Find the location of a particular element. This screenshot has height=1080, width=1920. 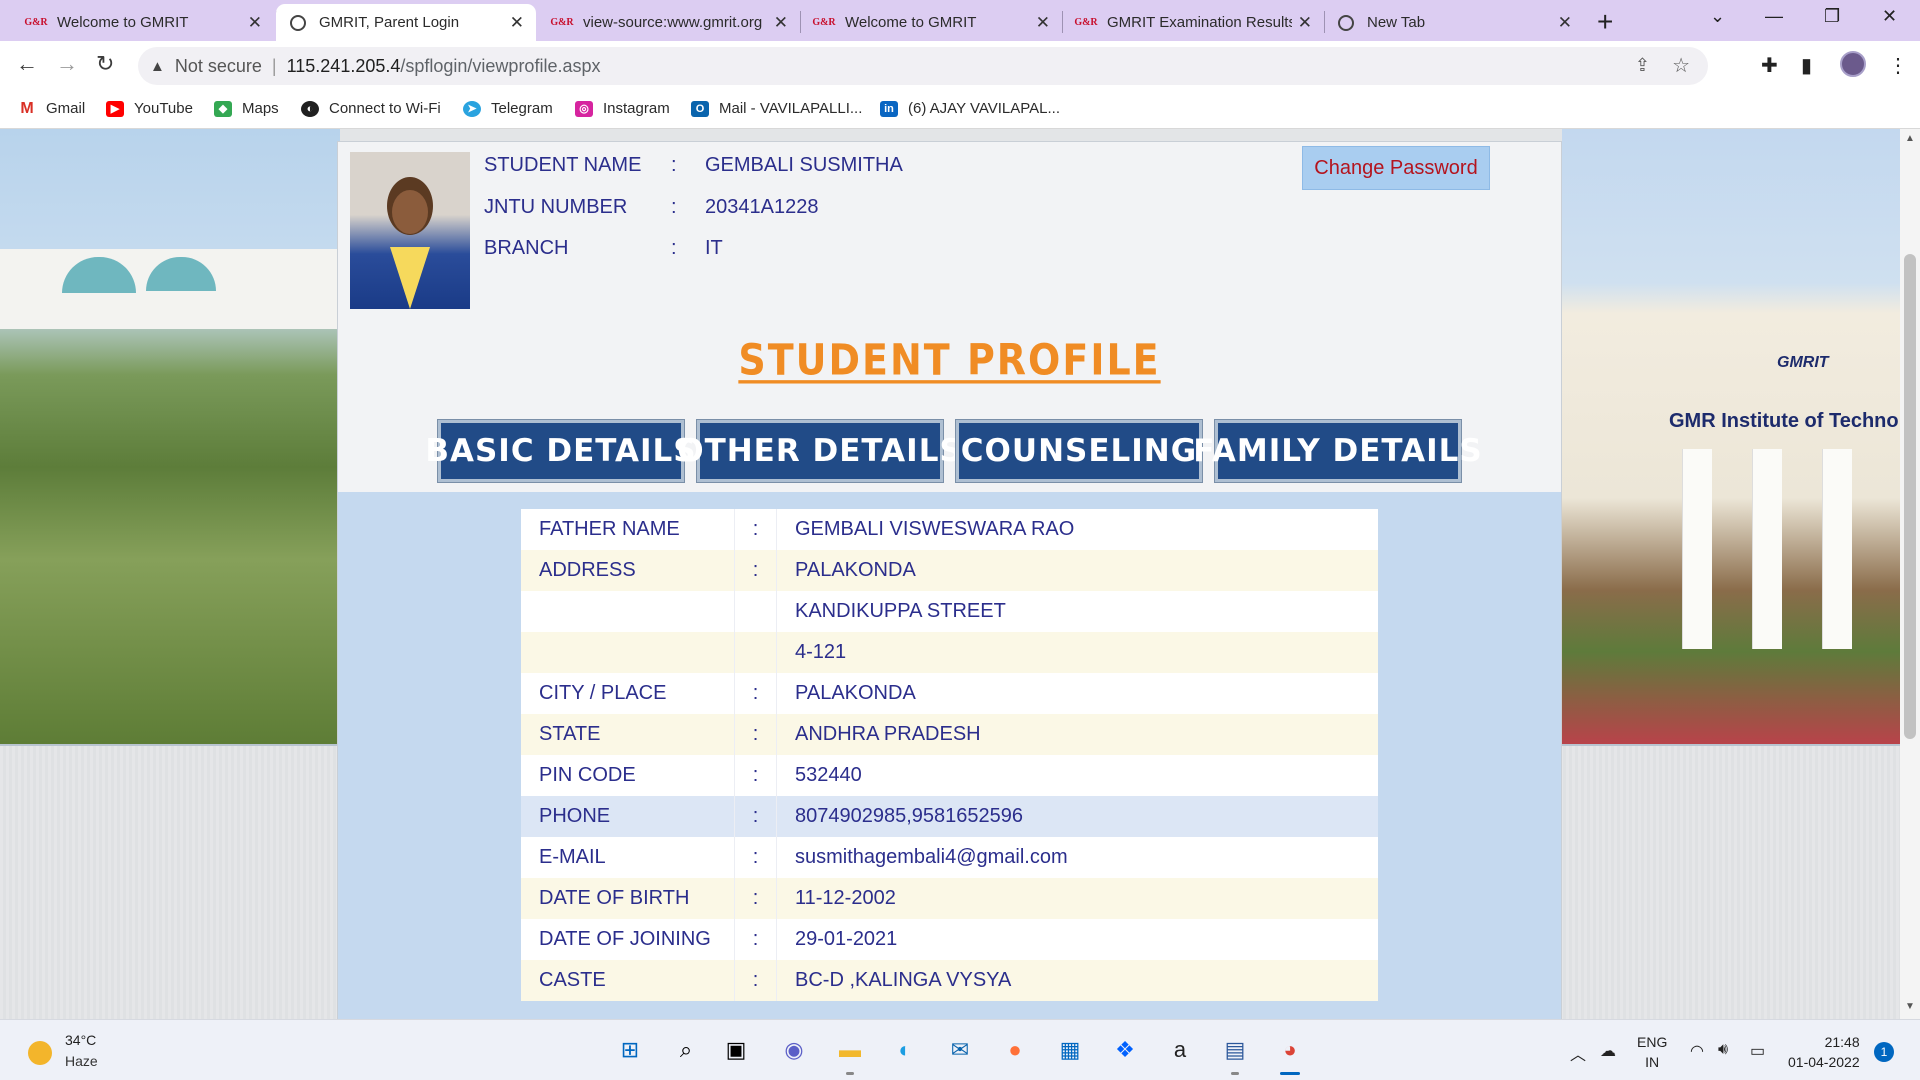

dropbox-icon: ❖ is located at coordinates (1125, 1050).